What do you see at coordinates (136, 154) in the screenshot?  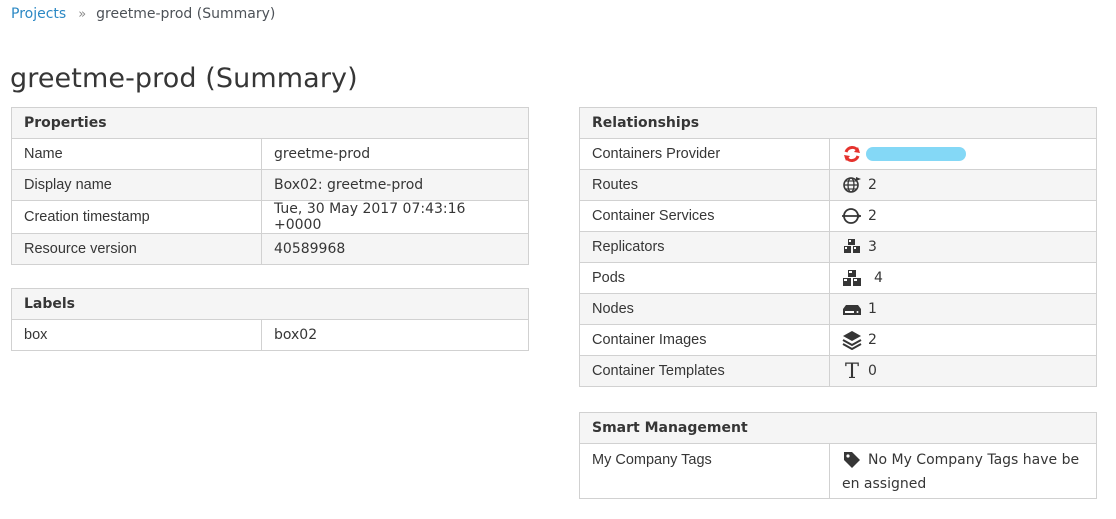 I see `property-label: Name` at bounding box center [136, 154].